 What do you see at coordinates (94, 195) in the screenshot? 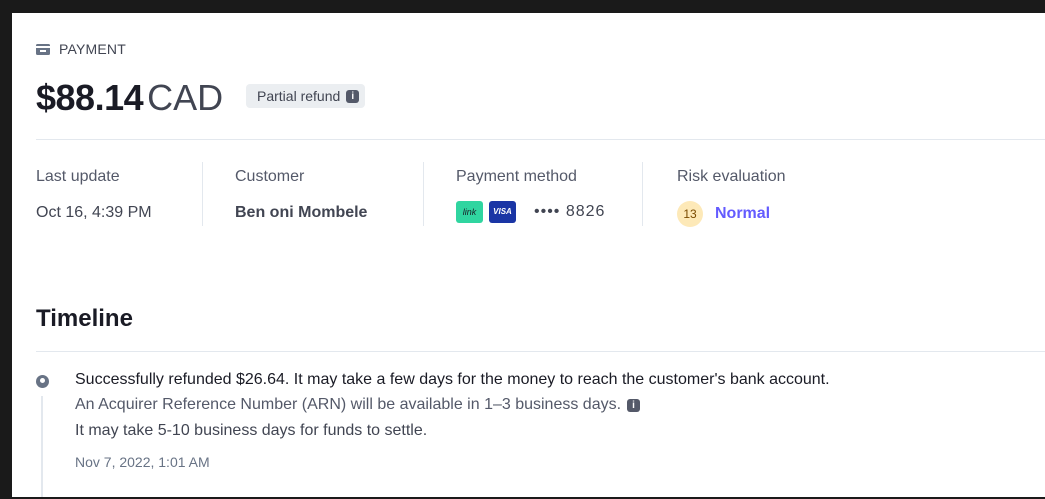
I see `last-update-field: Last update Oct 16, 4:39 PM` at bounding box center [94, 195].